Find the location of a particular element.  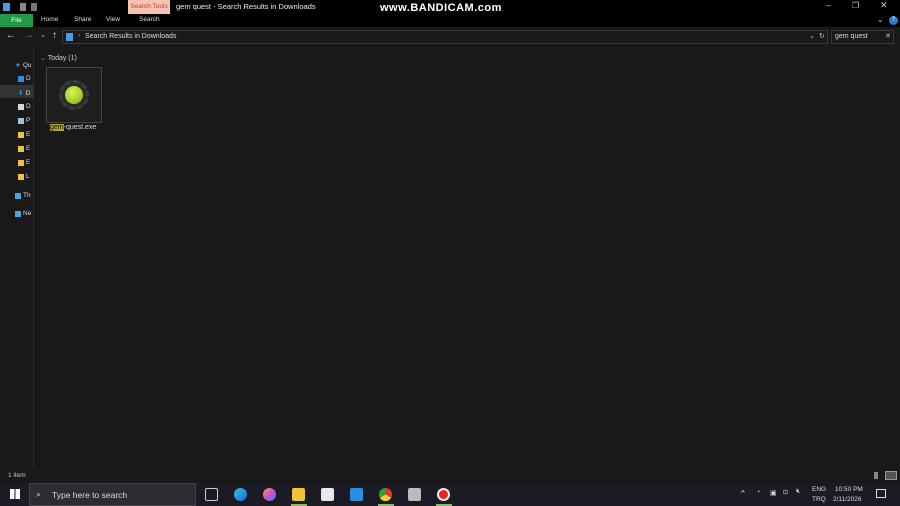

properties-icon is located at coordinates (23, 7).